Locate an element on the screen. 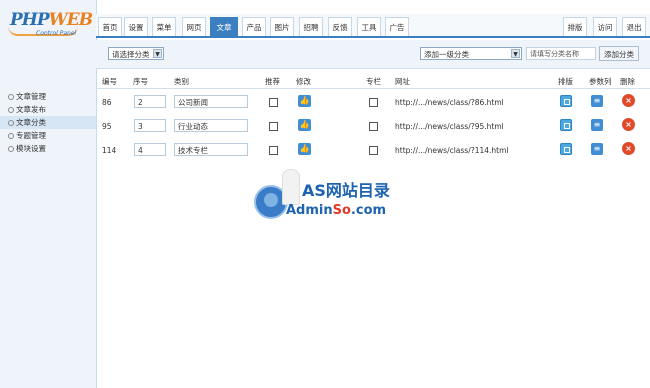 The image size is (650, 388). row-id: 86 is located at coordinates (107, 102).